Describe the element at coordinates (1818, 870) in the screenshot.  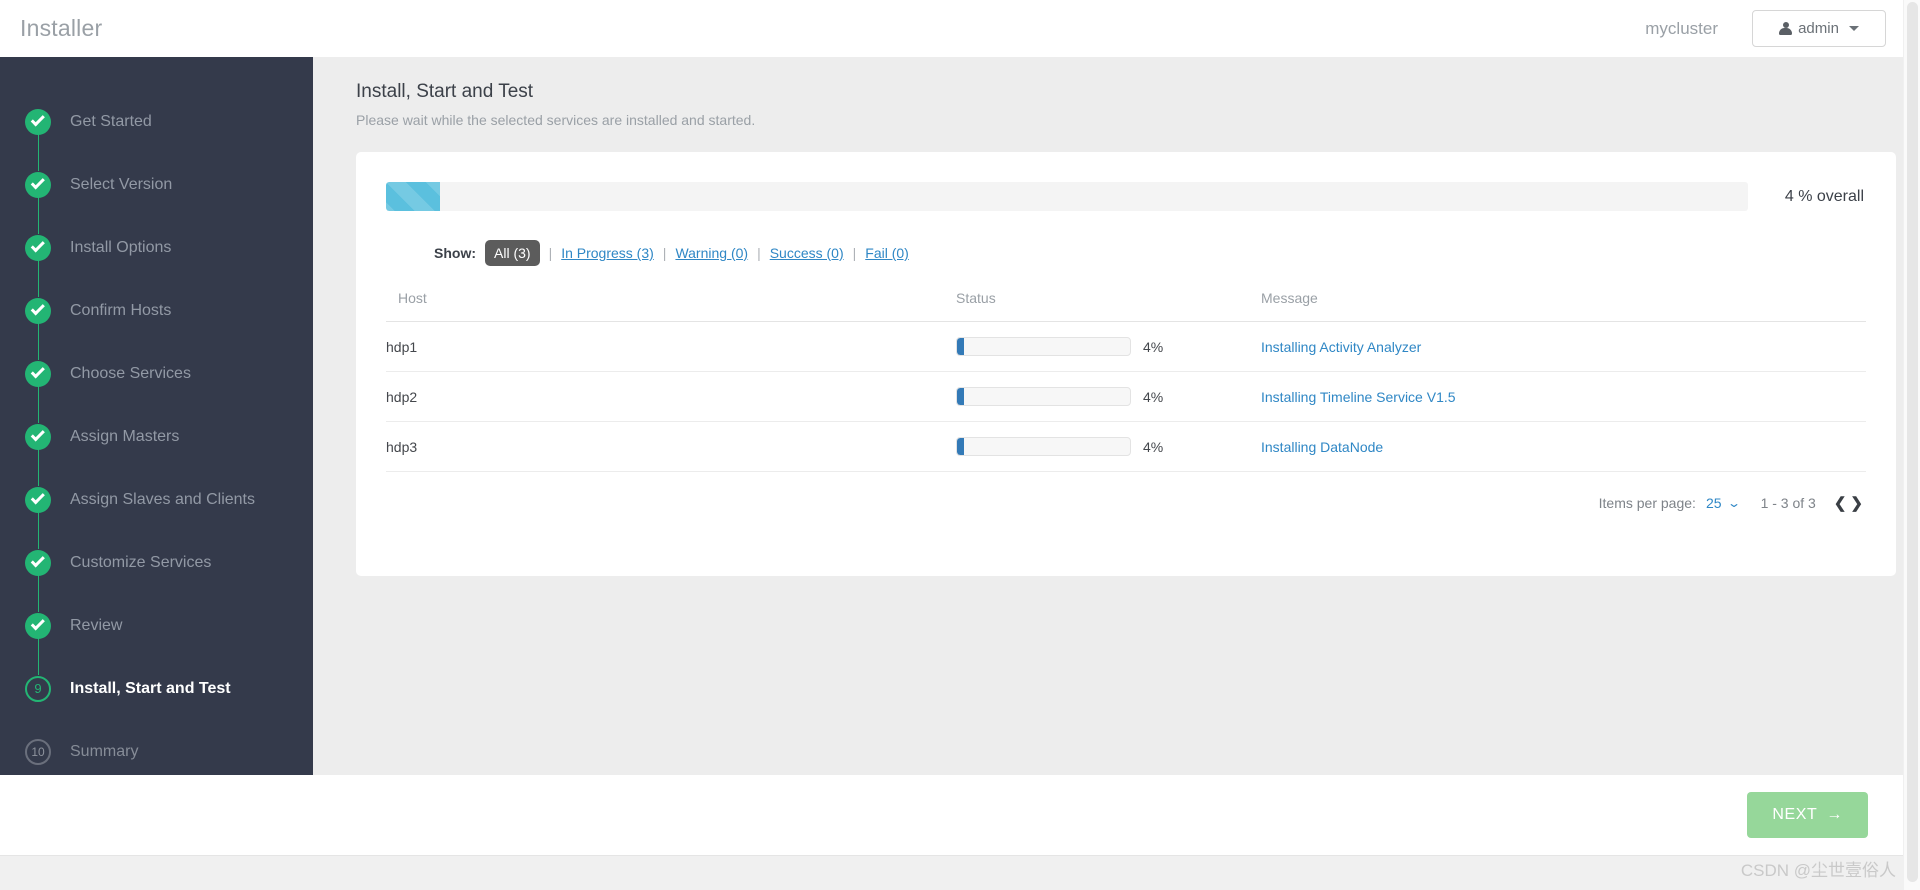
I see `watermark: CSDN @尘世壹俗人` at that location.